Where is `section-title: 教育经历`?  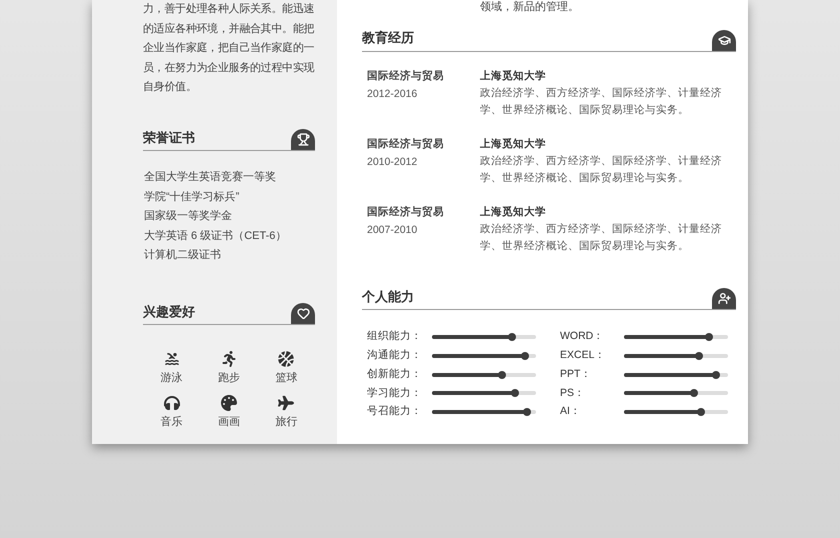 section-title: 教育经历 is located at coordinates (388, 38).